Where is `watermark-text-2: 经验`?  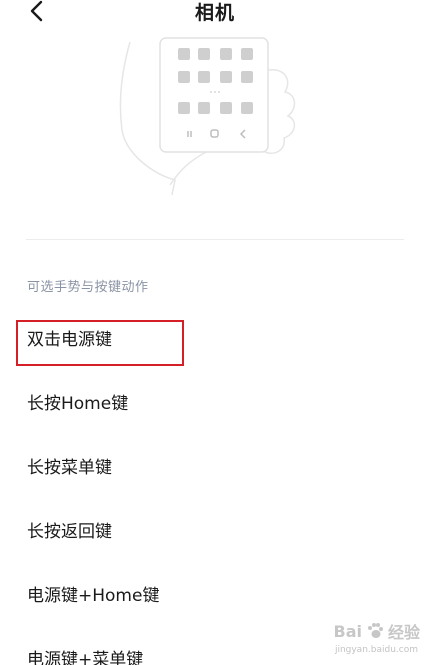
watermark-text-2: 经验 is located at coordinates (403, 632).